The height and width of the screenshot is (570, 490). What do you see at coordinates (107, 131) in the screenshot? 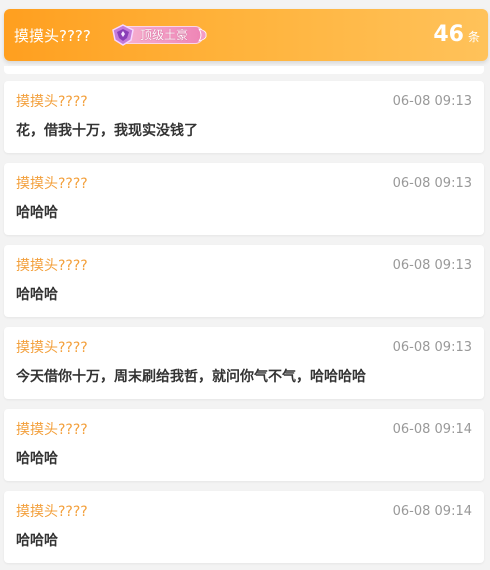
I see `message-text: 花，借我十万，我现实没钱了` at bounding box center [107, 131].